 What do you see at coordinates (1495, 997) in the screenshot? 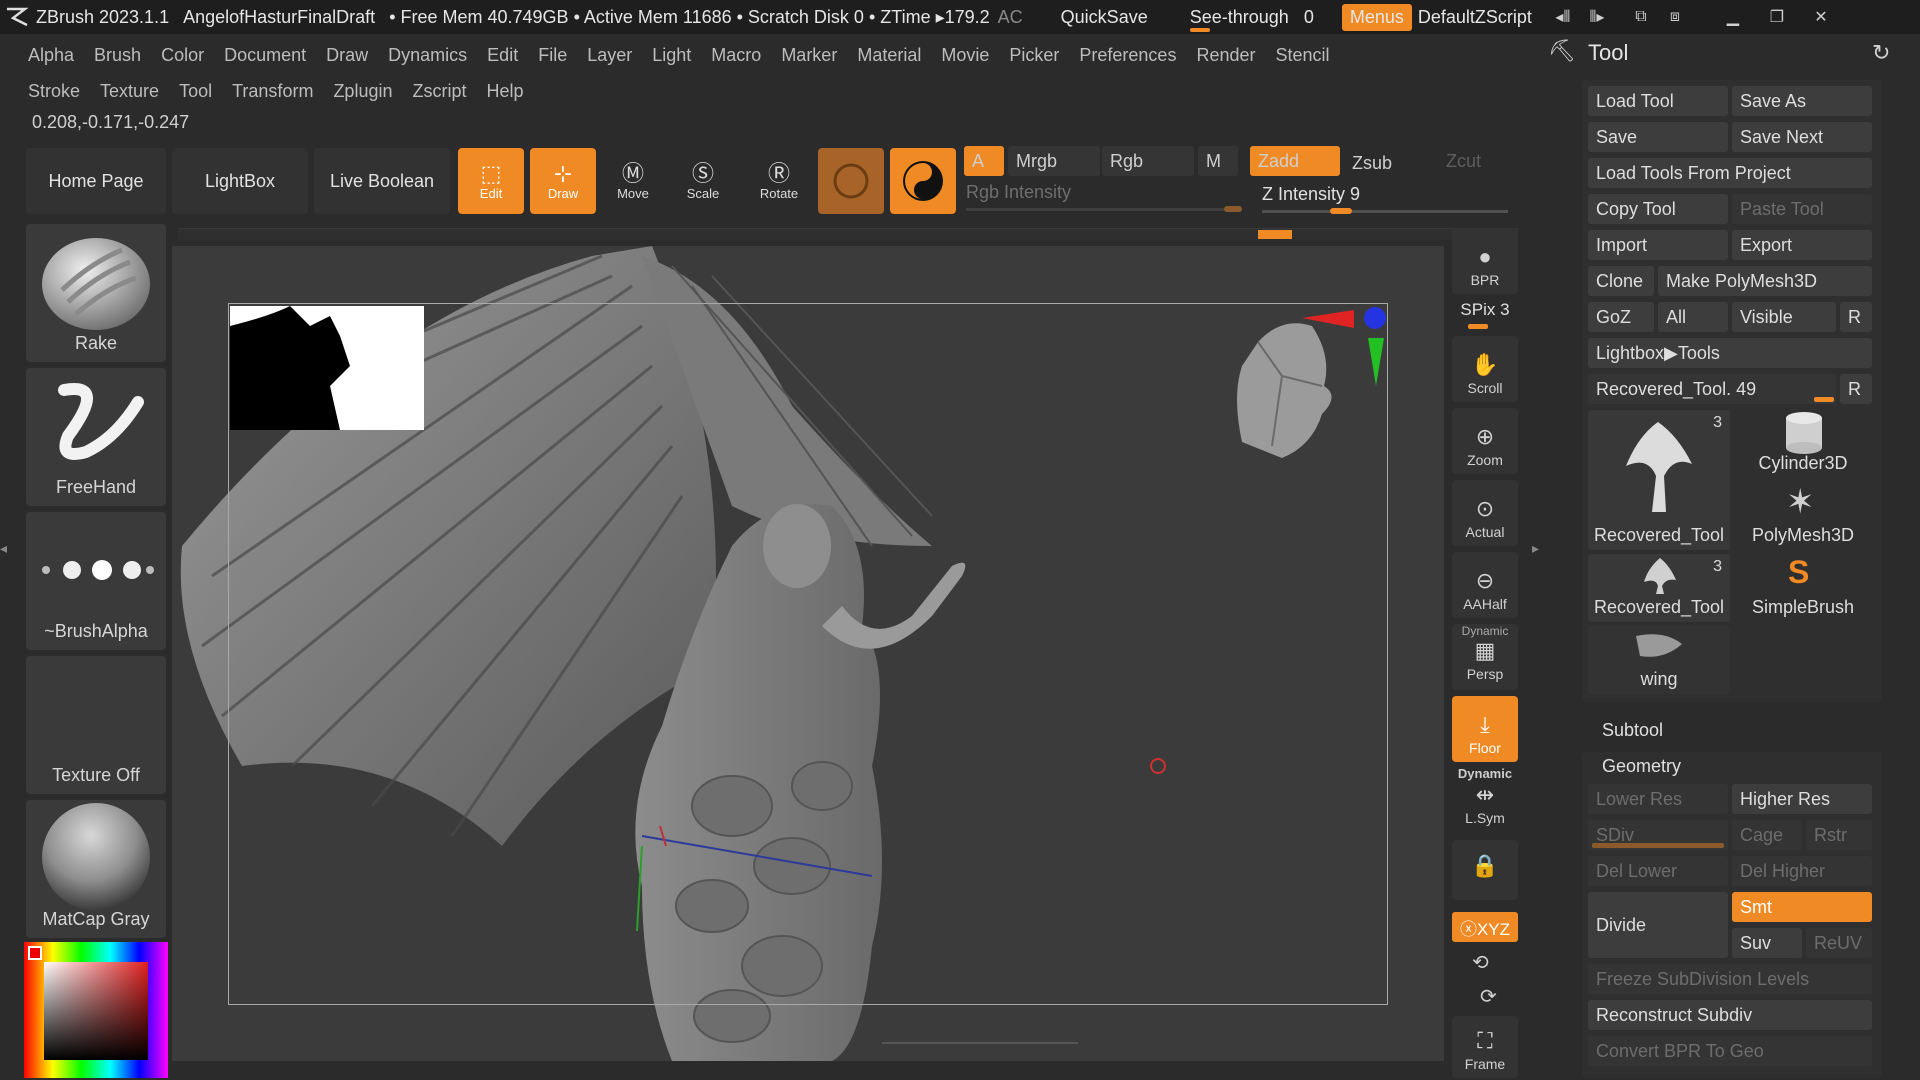
I see `rotate-z-icon: ⟳` at bounding box center [1495, 997].